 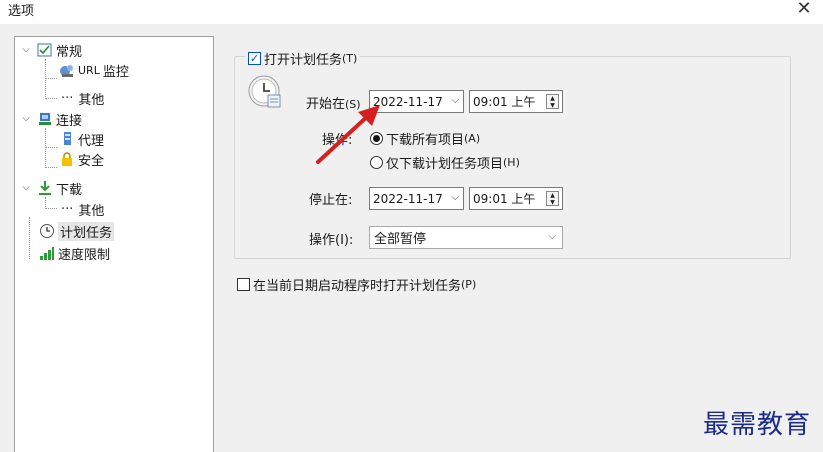 I want to click on radio-download-scheduled-accel: (H), so click(x=511, y=162).